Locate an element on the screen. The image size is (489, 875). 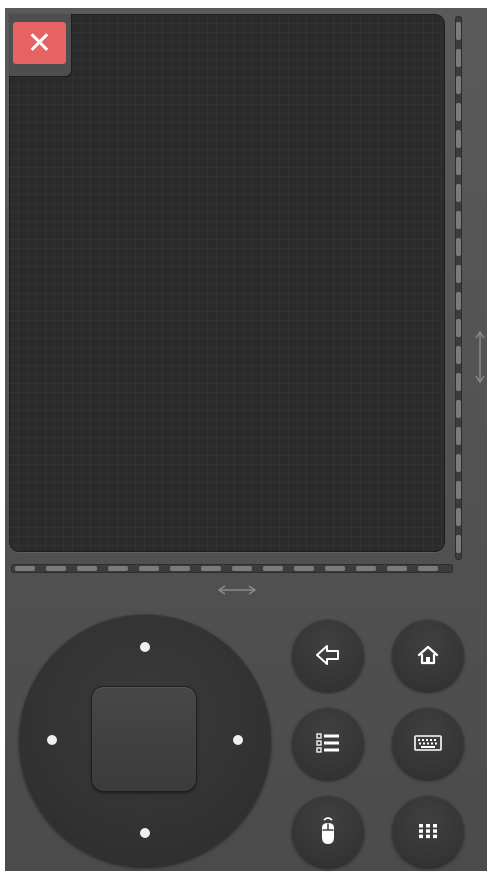
vertical-resize-icon is located at coordinates (480, 357).